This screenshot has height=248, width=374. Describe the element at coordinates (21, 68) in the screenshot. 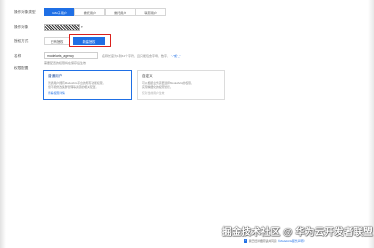

I see `permission-label: 权限配置` at that location.